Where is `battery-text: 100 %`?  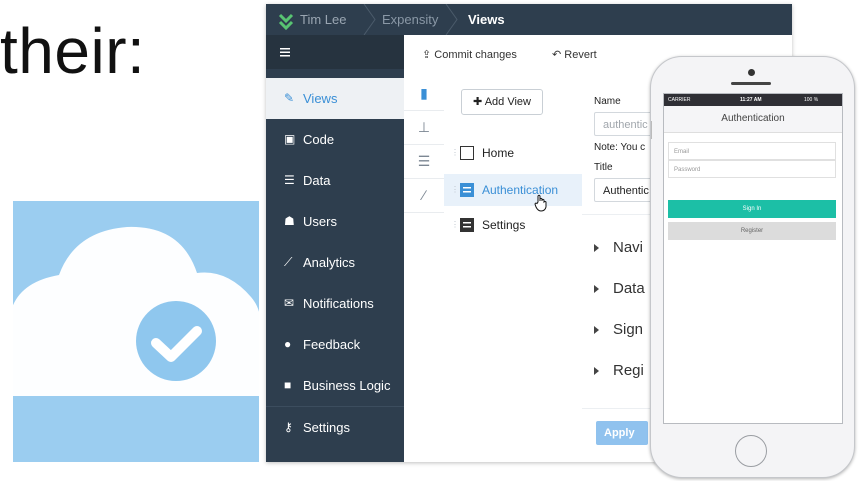 battery-text: 100 % is located at coordinates (811, 100).